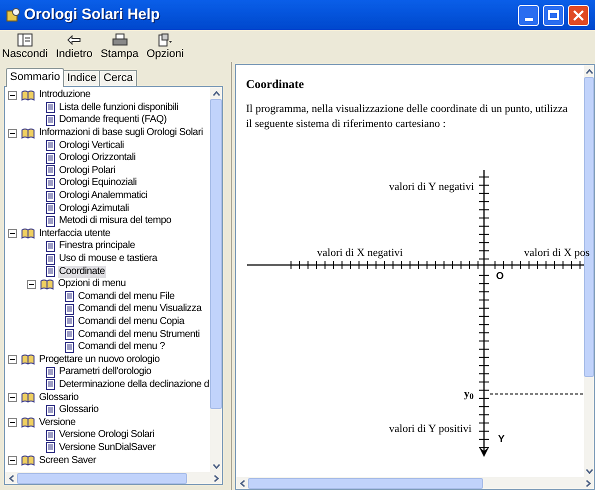 The height and width of the screenshot is (490, 595). What do you see at coordinates (91, 146) in the screenshot?
I see `tree-item: Orologi Verticali` at bounding box center [91, 146].